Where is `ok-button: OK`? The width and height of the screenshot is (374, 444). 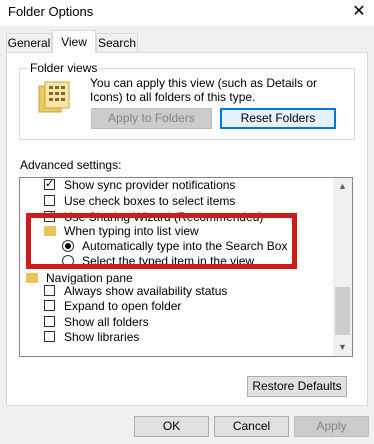
ok-button: OK is located at coordinates (171, 426).